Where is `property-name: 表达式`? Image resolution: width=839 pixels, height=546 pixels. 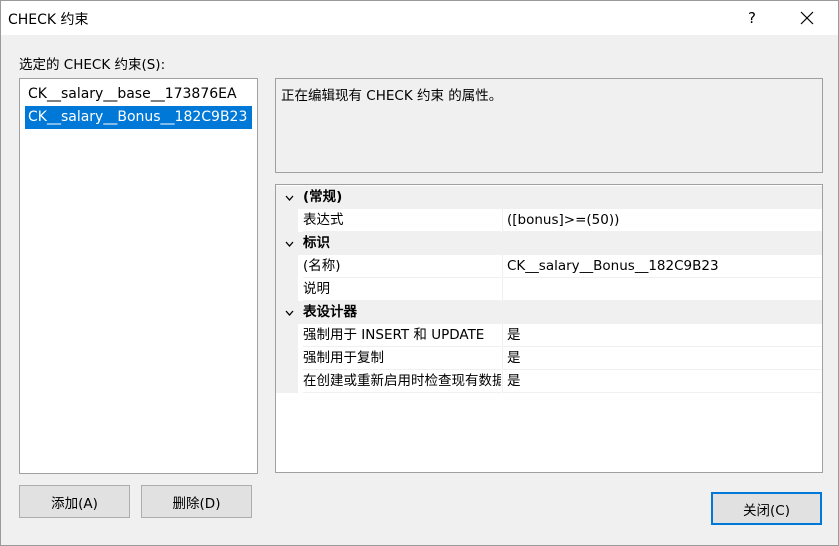
property-name: 表达式 is located at coordinates (402, 220).